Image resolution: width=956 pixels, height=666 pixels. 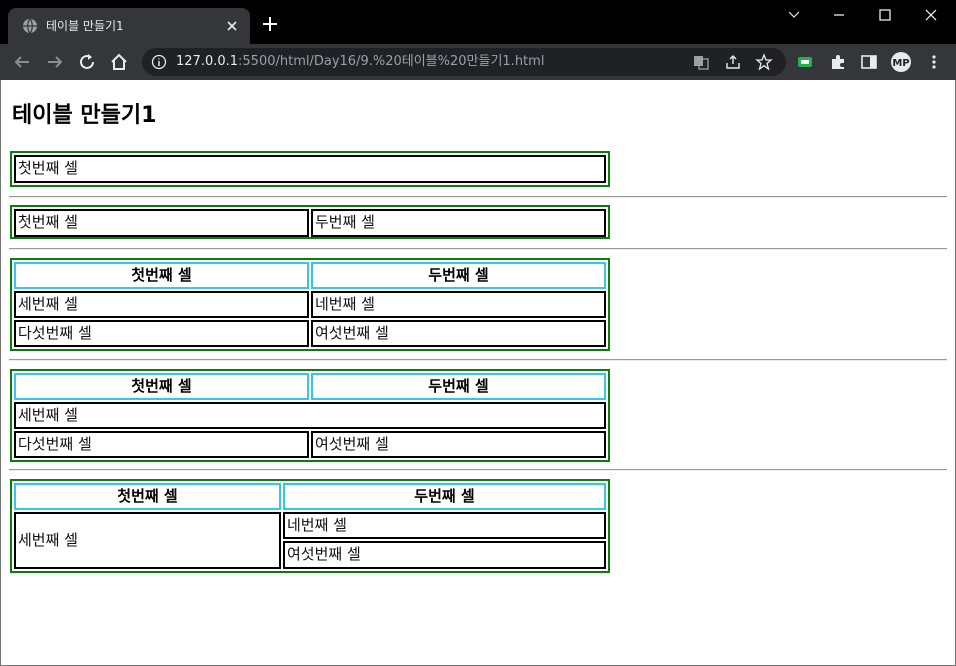 What do you see at coordinates (147, 540) in the screenshot?
I see `table-cell-rowspan: 세번째 셀` at bounding box center [147, 540].